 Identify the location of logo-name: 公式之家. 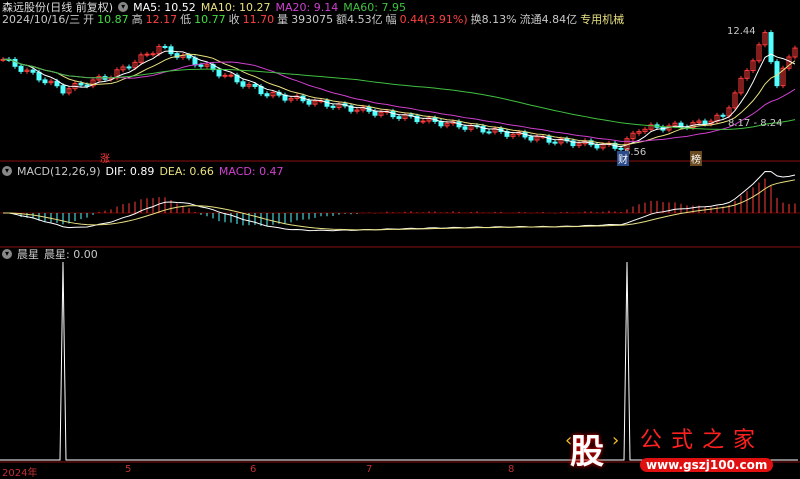
(702, 440).